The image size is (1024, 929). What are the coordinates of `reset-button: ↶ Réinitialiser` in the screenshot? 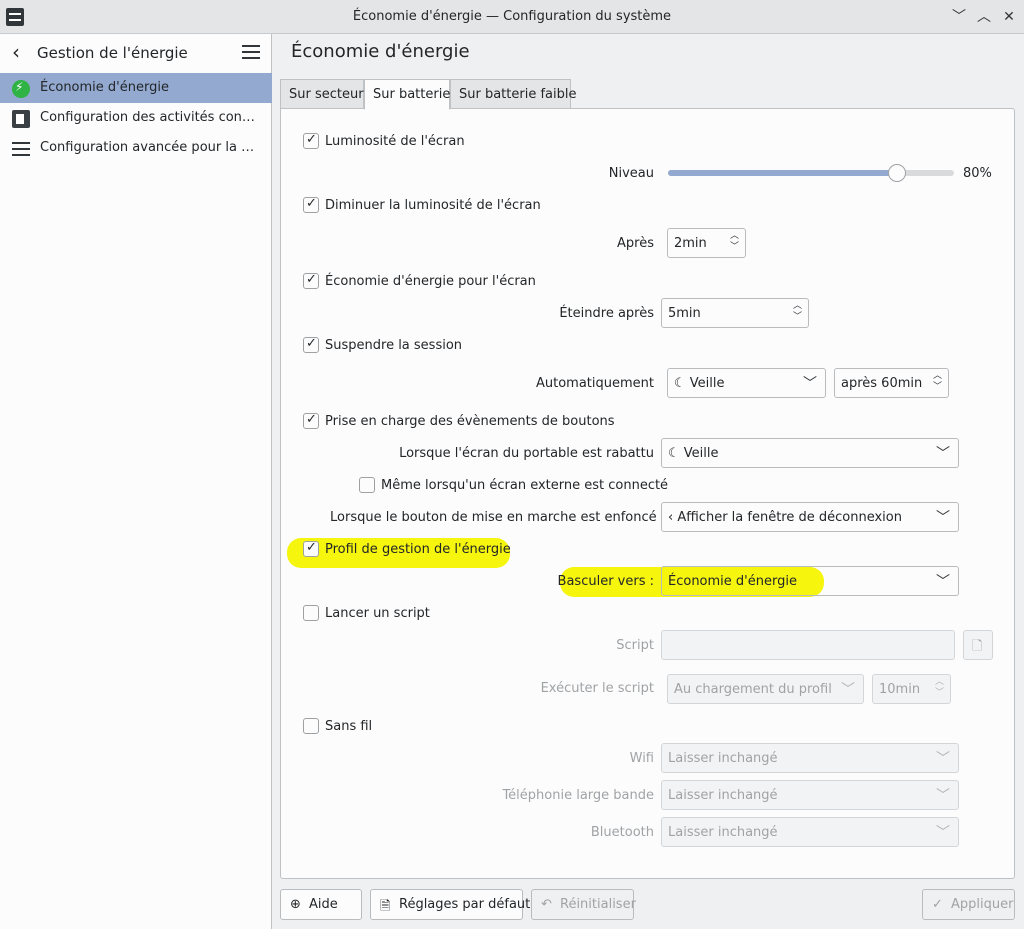 It's located at (583, 904).